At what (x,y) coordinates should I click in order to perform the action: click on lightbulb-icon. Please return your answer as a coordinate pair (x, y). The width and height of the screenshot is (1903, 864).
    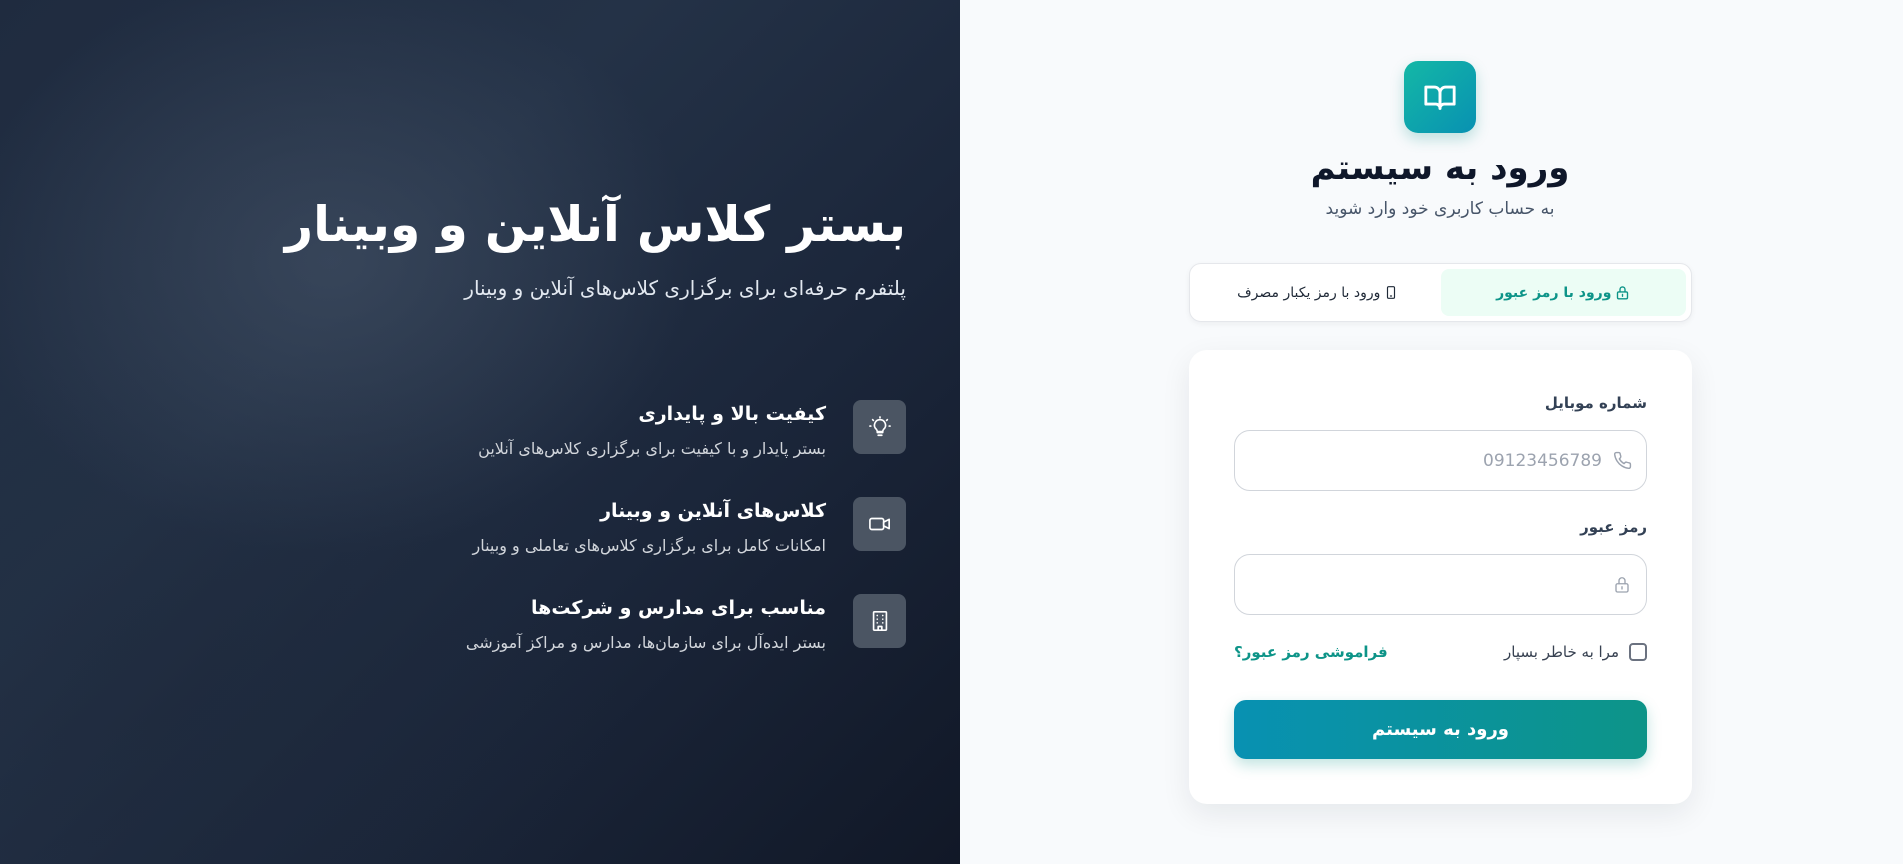
    Looking at the image, I should click on (879, 427).